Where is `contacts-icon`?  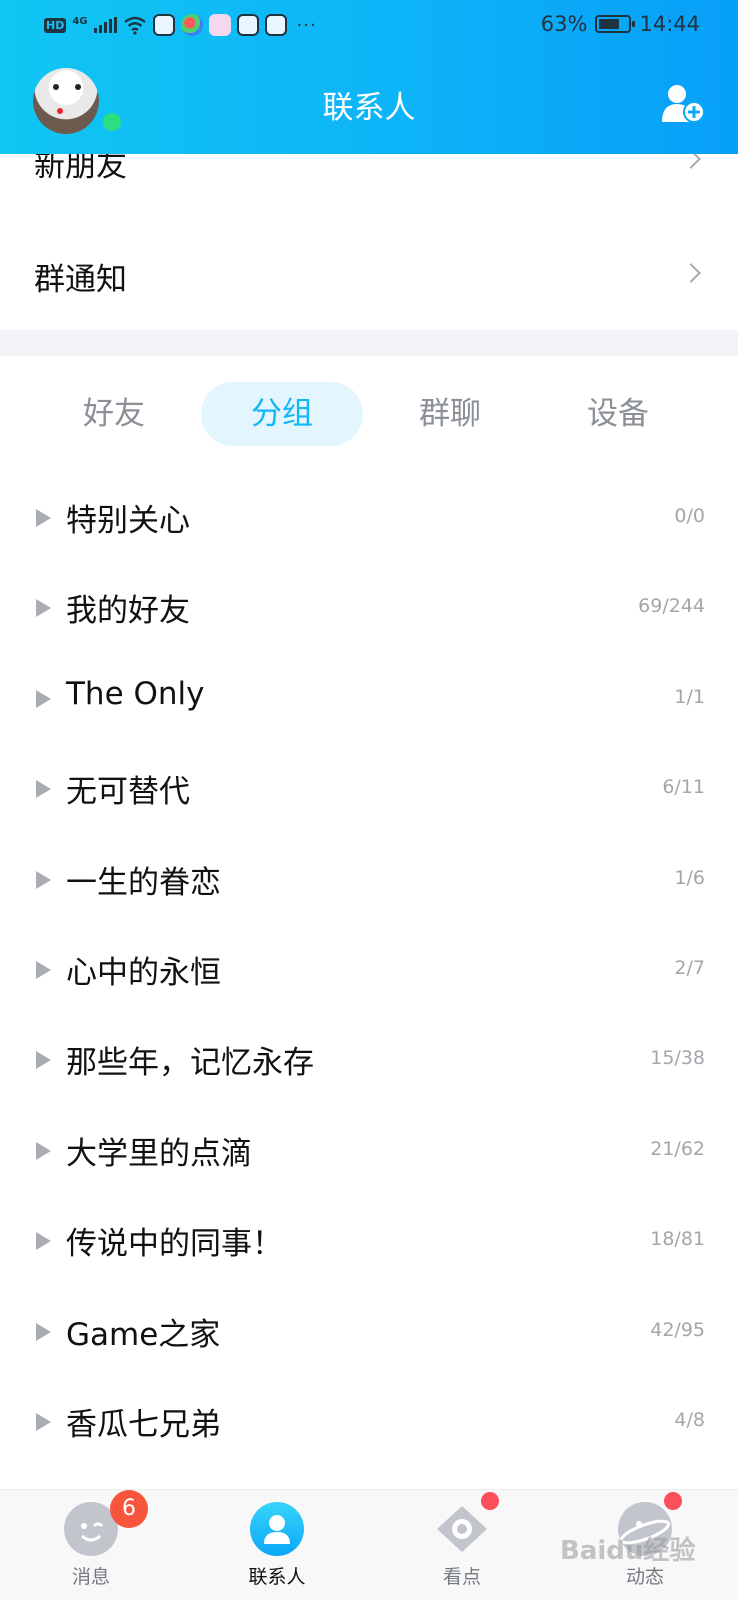 contacts-icon is located at coordinates (277, 1529).